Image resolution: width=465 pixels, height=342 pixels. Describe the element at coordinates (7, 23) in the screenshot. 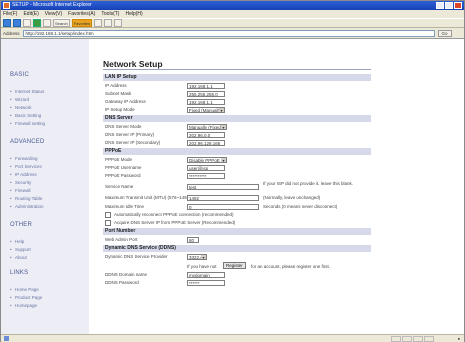

I see `back-icon` at that location.